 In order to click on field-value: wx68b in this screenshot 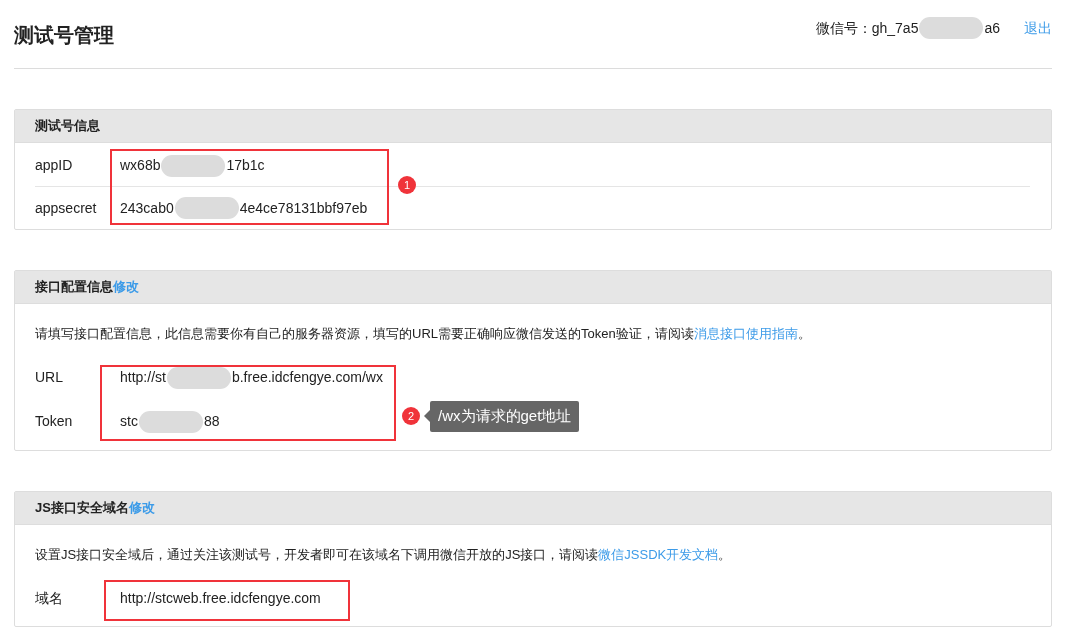, I will do `click(140, 165)`.